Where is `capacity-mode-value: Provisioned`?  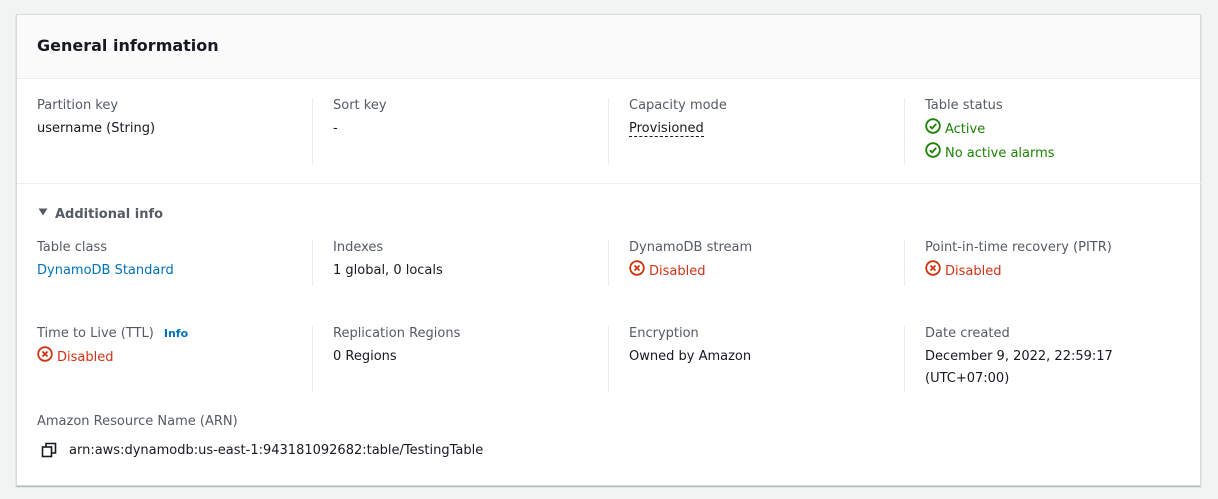
capacity-mode-value: Provisioned is located at coordinates (666, 129).